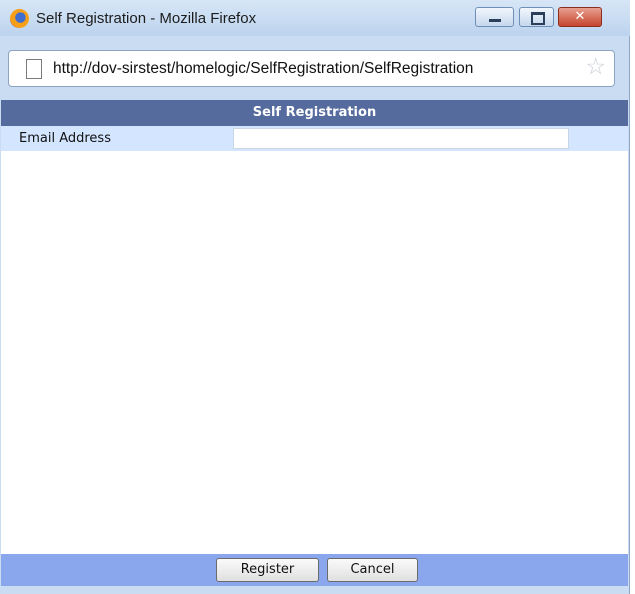 This screenshot has height=594, width=635. What do you see at coordinates (536, 17) in the screenshot?
I see `maximize-button` at bounding box center [536, 17].